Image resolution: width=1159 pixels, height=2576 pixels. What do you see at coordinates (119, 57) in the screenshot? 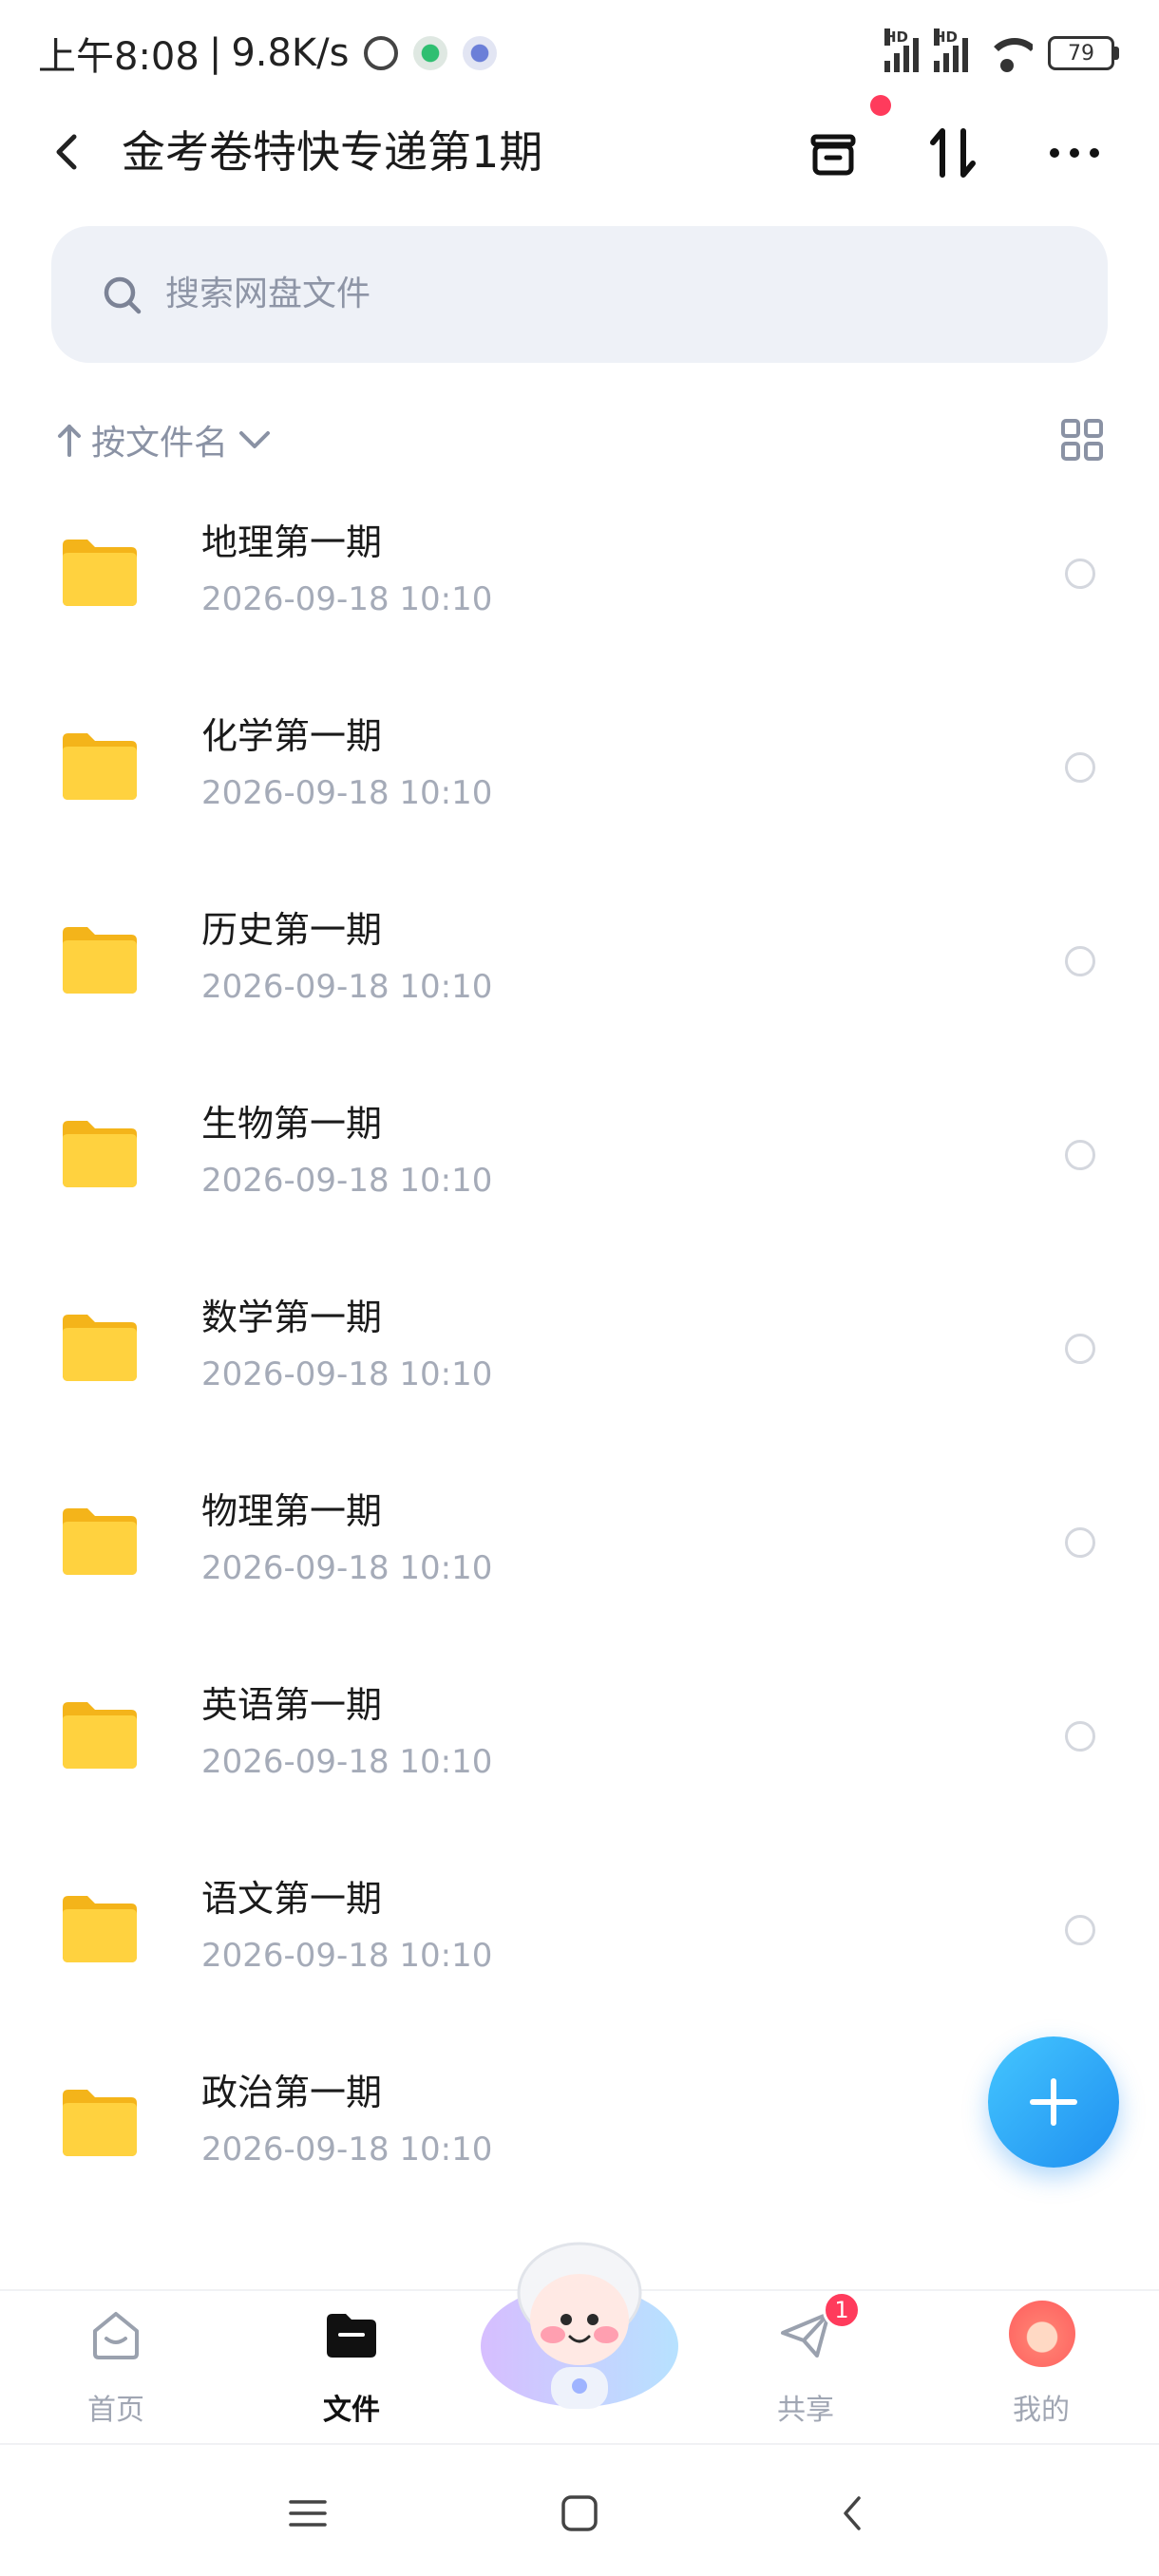
I see `status-time: 上午8:08` at bounding box center [119, 57].